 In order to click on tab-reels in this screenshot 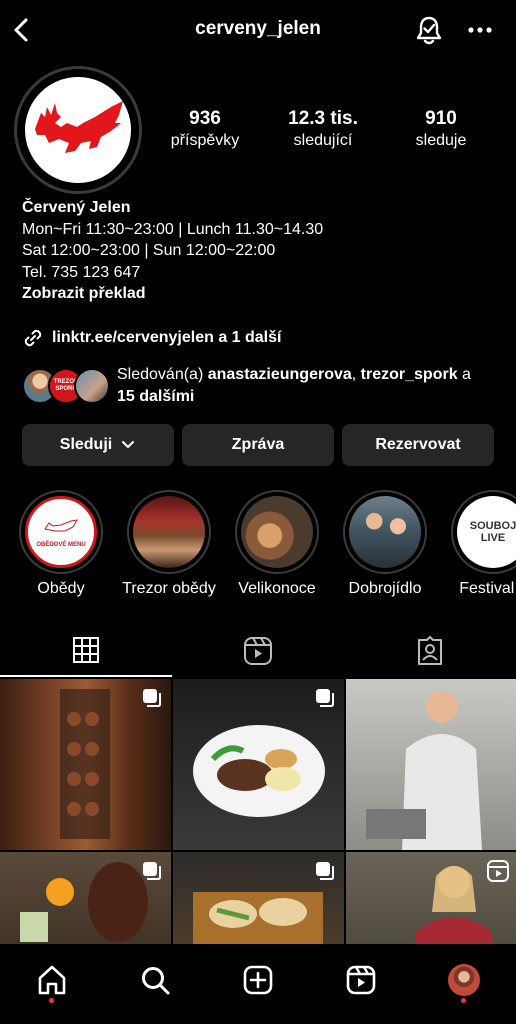, I will do `click(258, 651)`.